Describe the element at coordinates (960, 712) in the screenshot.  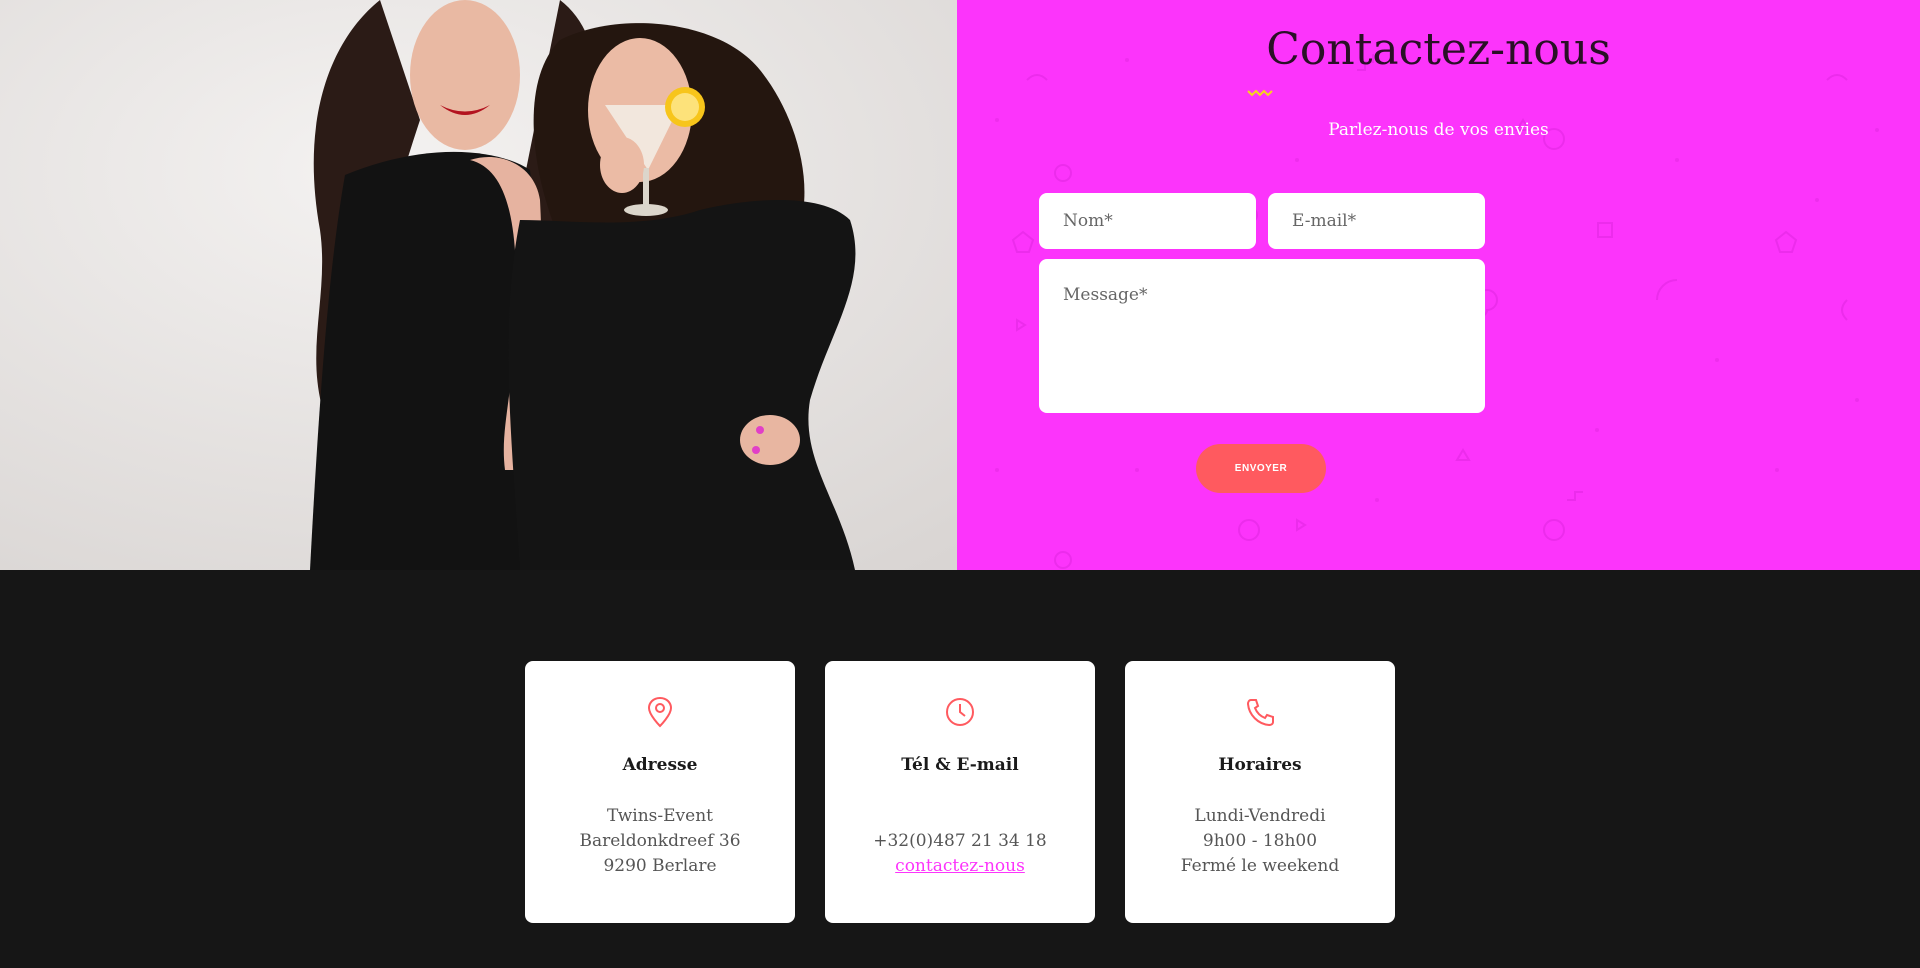
I see `clock-icon` at that location.